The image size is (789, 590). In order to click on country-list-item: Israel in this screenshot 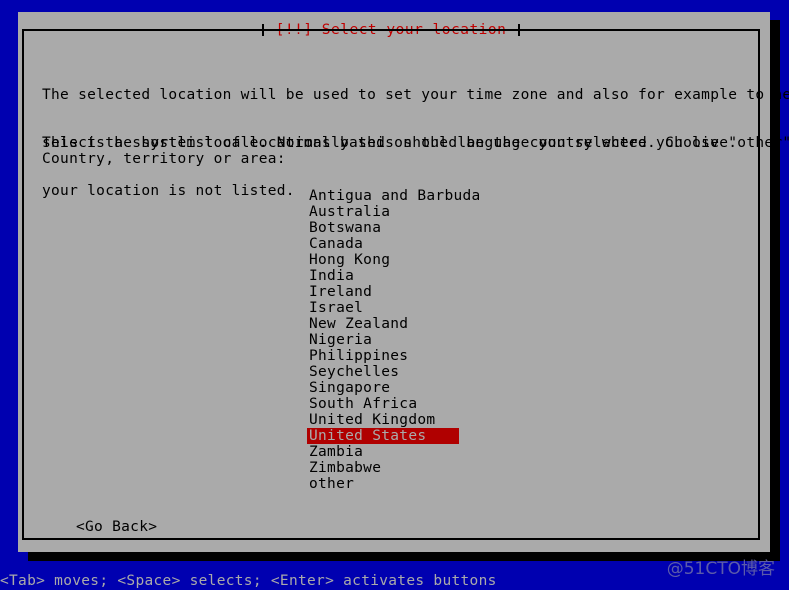, I will do `click(383, 308)`.